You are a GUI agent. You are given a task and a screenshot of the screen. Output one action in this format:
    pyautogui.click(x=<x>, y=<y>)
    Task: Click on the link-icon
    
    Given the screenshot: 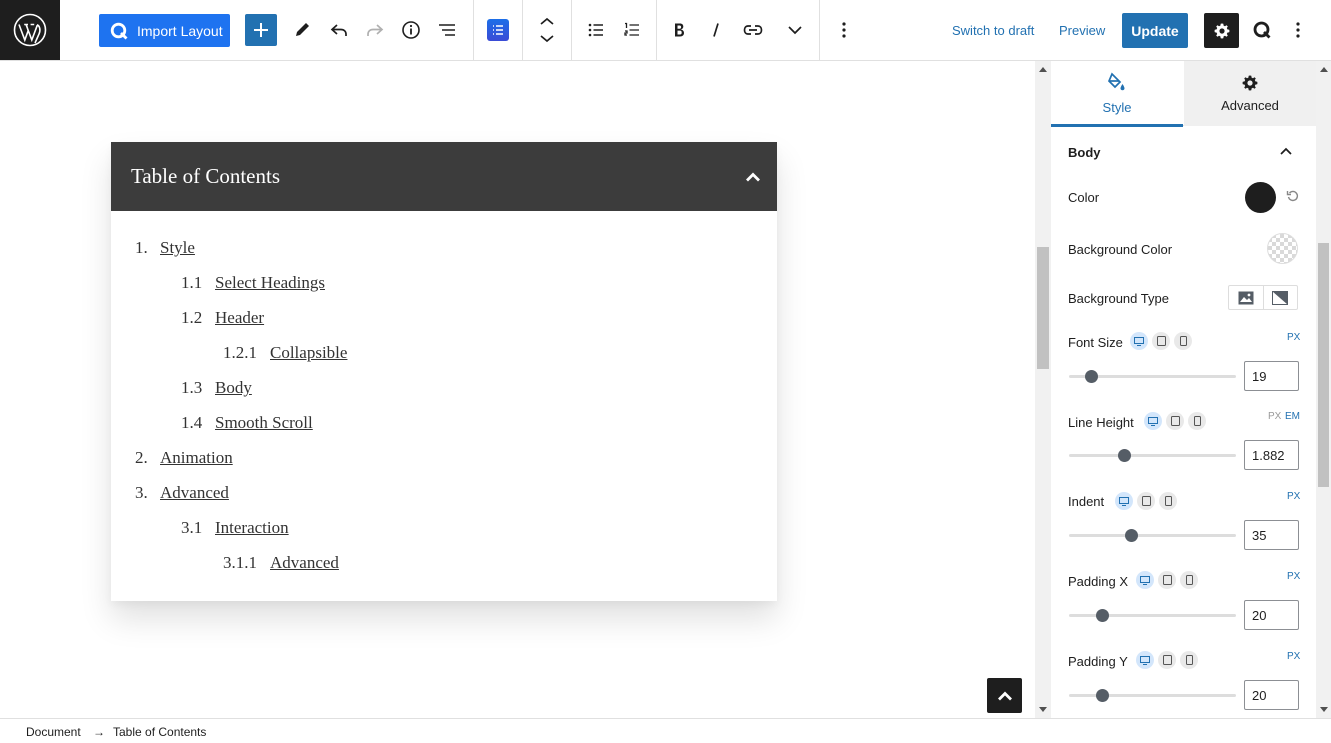 What is the action you would take?
    pyautogui.click(x=753, y=30)
    